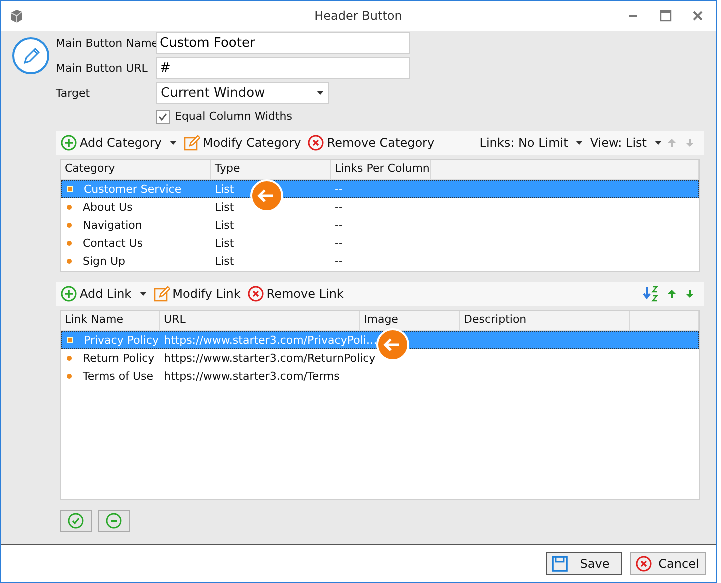  Describe the element at coordinates (252, 376) in the screenshot. I see `table-cell: https://www.starter3.com/Terms` at that location.